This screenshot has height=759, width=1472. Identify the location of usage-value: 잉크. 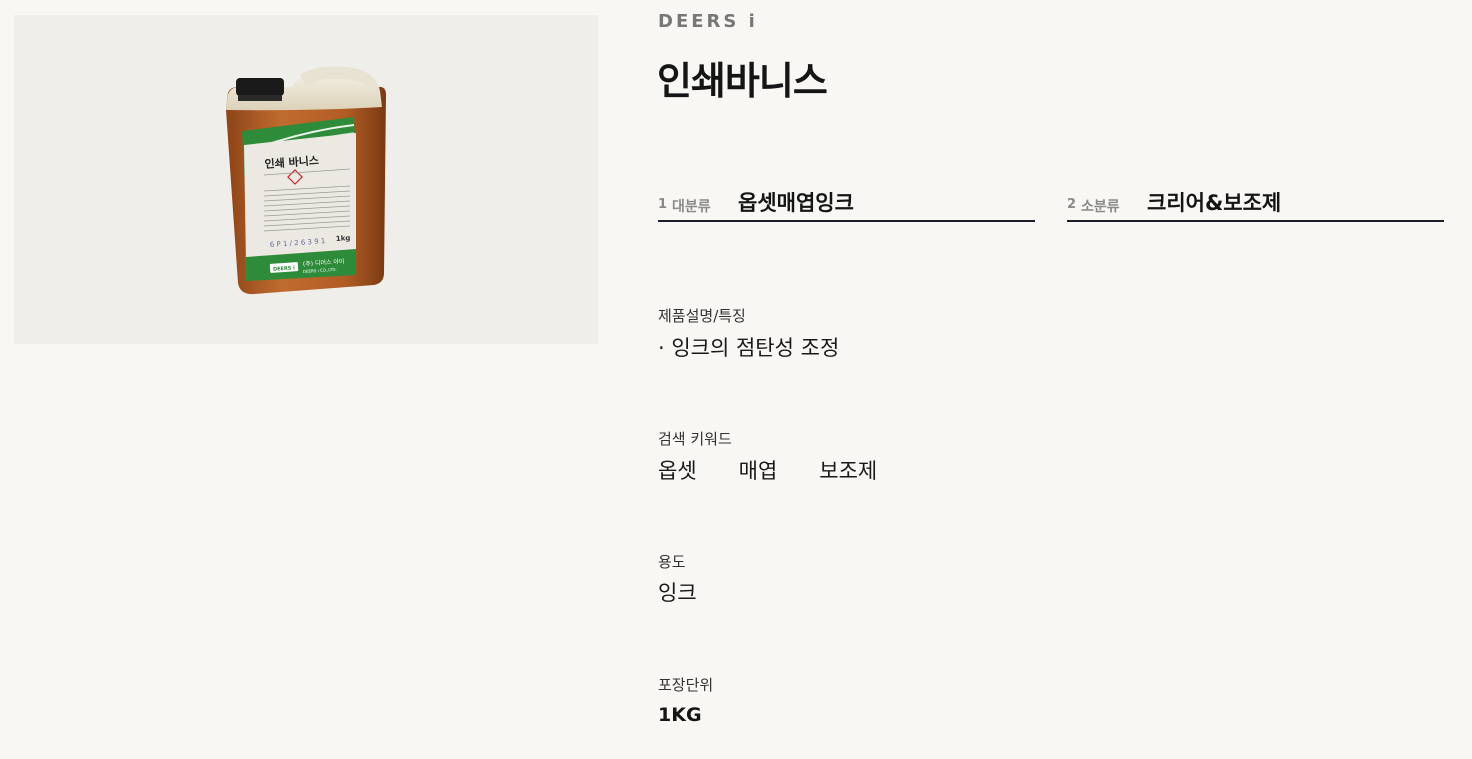
(677, 593).